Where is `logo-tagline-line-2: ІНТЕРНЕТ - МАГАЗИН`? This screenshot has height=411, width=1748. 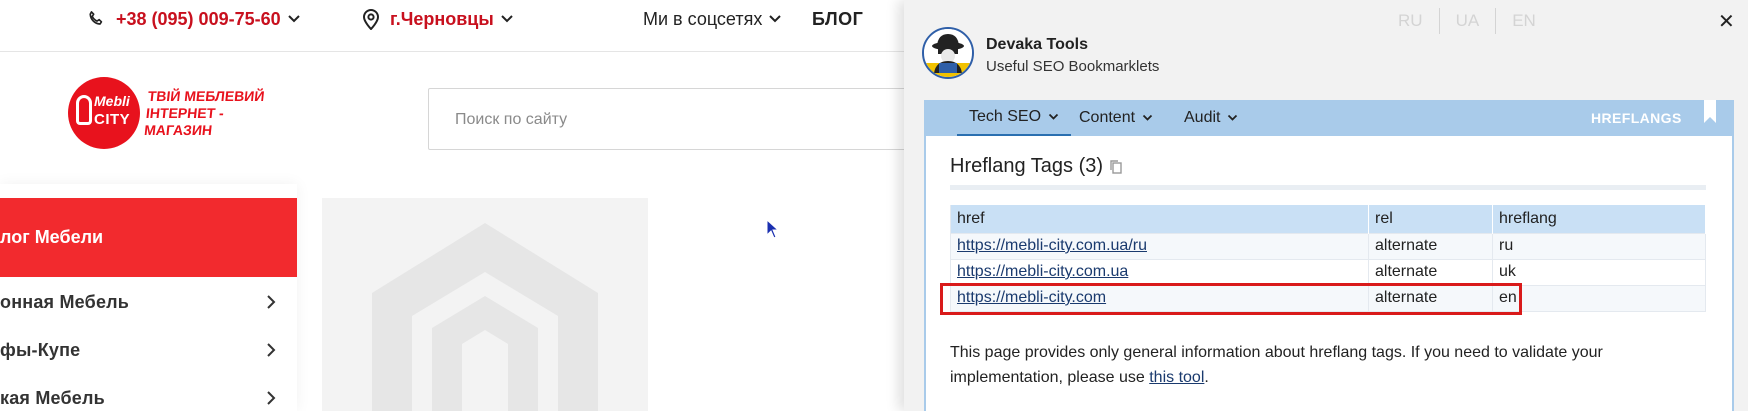
logo-tagline-line-2: ІНТЕРНЕТ - МАГАЗИН is located at coordinates (184, 121).